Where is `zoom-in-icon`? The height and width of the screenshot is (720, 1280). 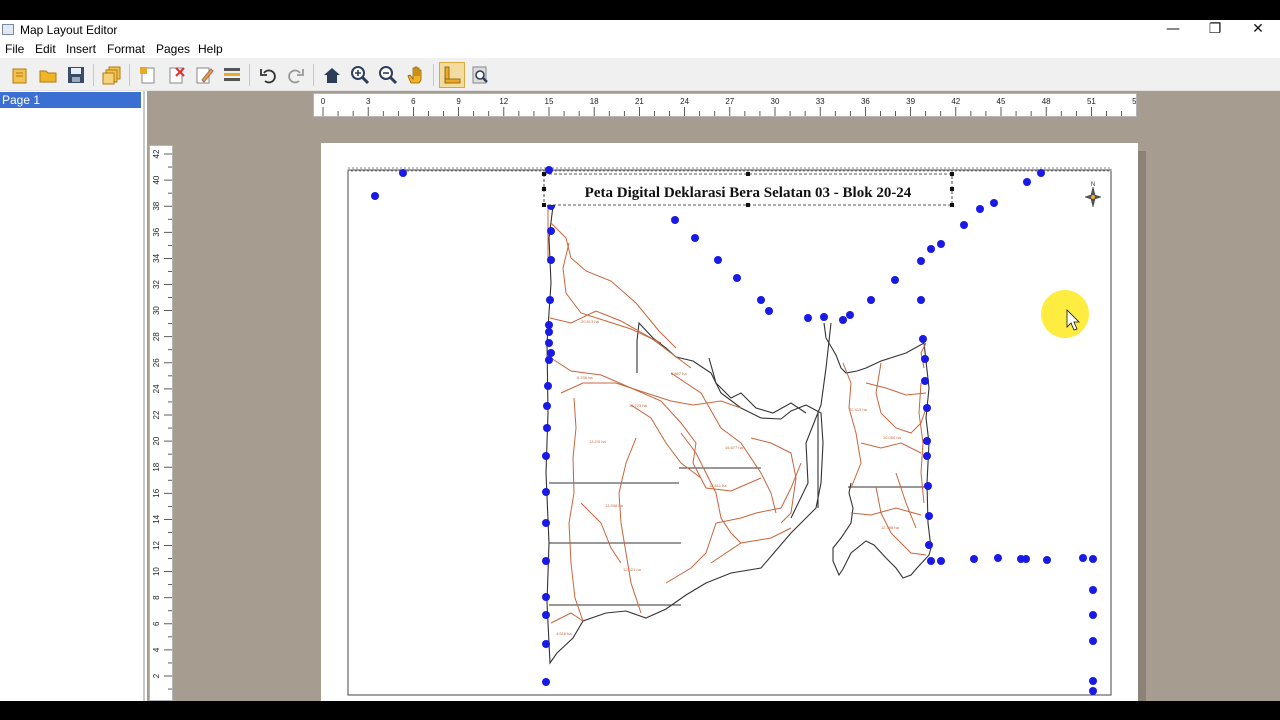 zoom-in-icon is located at coordinates (360, 75).